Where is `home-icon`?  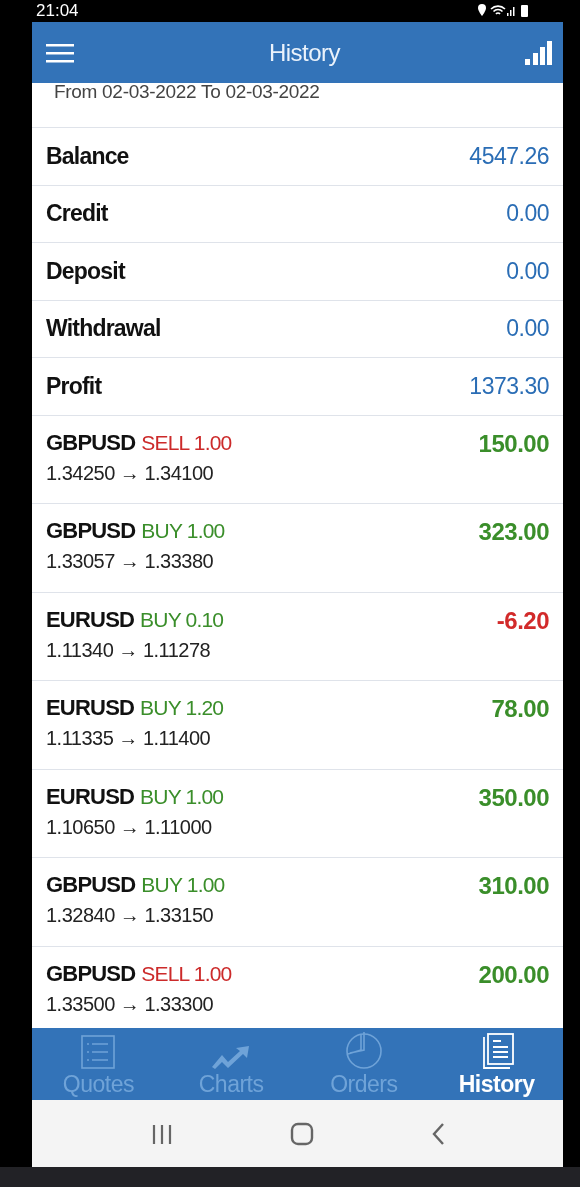
home-icon is located at coordinates (301, 1133).